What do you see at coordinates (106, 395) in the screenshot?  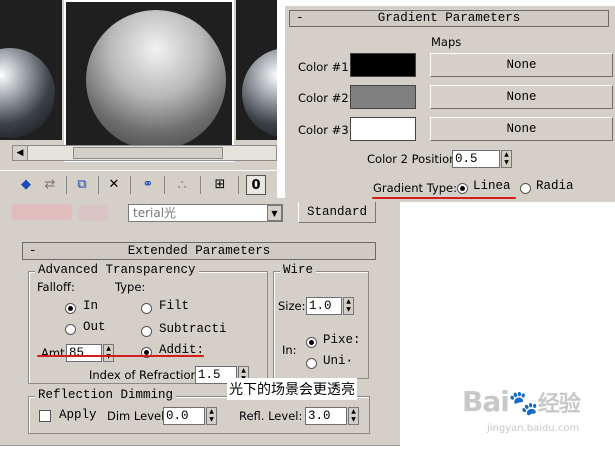 I see `reflection-dimming-title: Reflection Dimming` at bounding box center [106, 395].